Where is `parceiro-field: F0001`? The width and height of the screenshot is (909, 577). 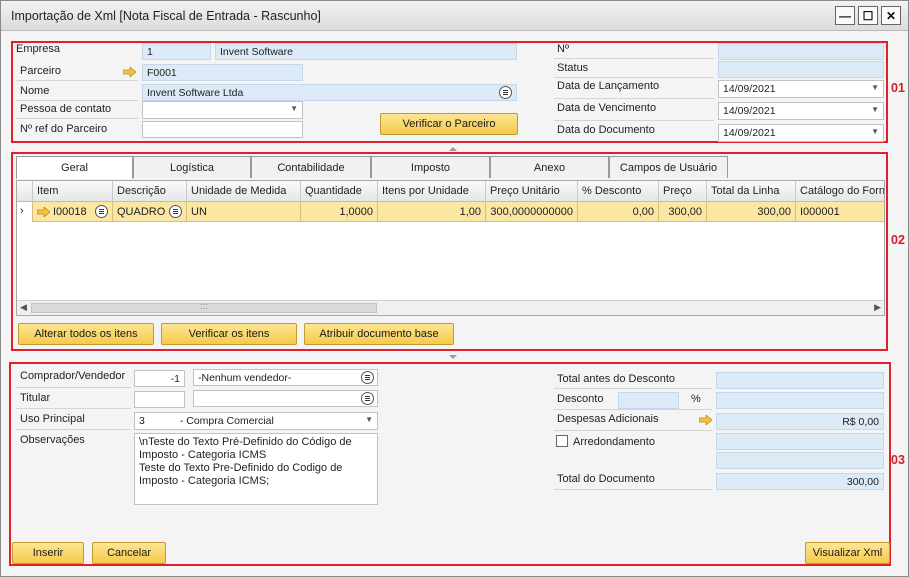
parceiro-field: F0001 is located at coordinates (222, 72).